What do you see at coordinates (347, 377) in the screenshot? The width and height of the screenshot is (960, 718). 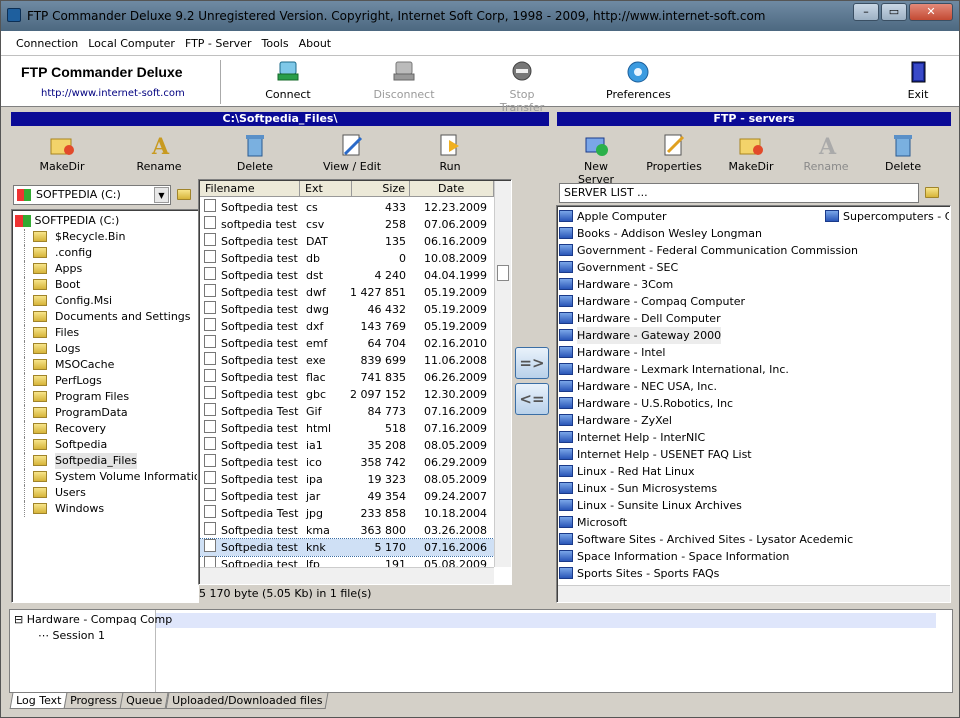 I see `file-row: Softpedia test flac 741 835 06.26.2009` at bounding box center [347, 377].